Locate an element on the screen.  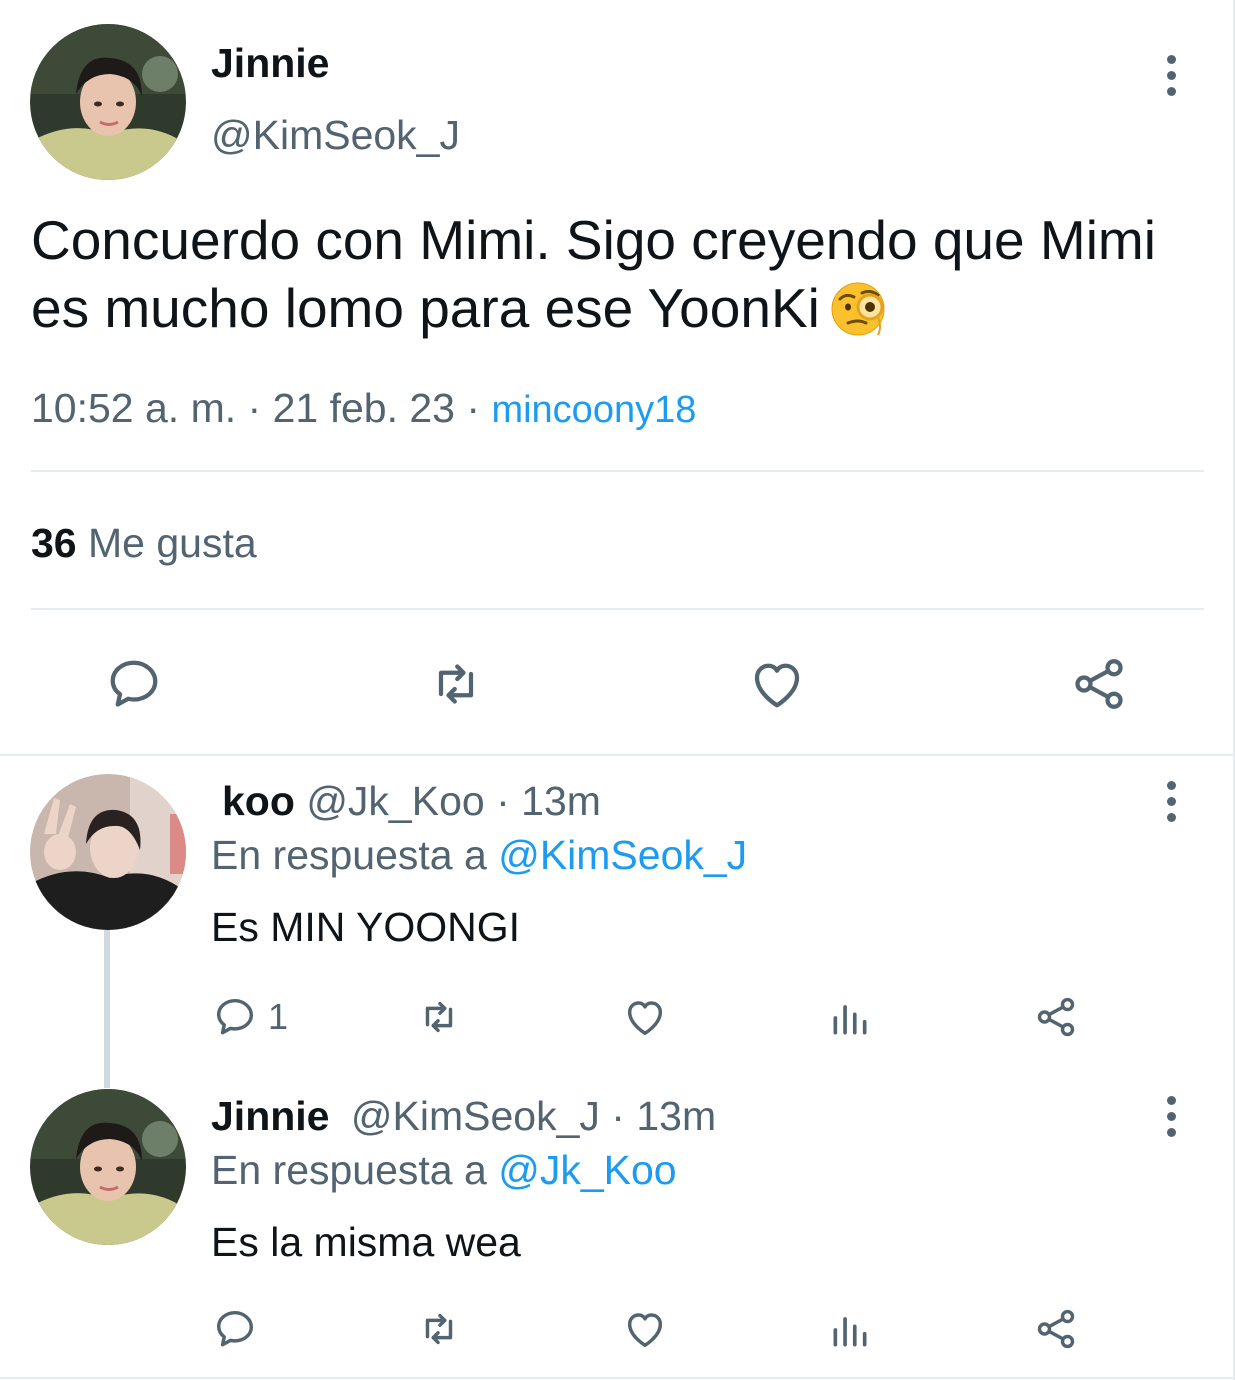
thread-connector-line is located at coordinates (107, 1009).